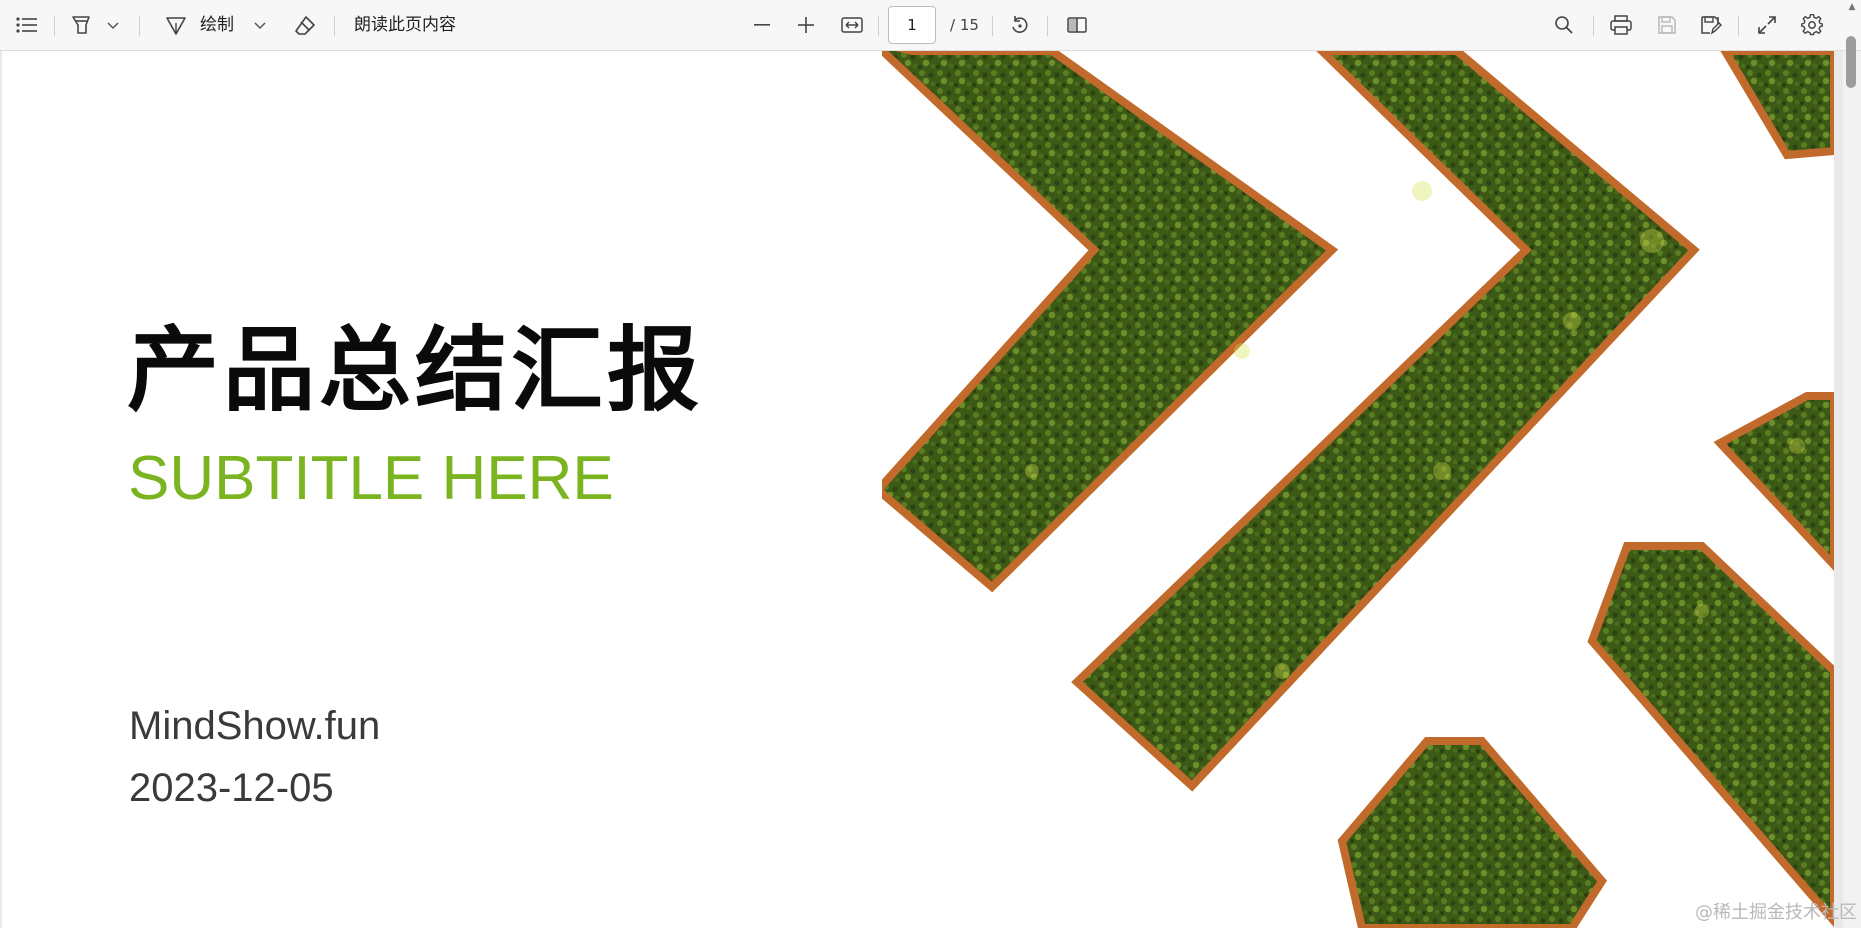 The height and width of the screenshot is (928, 1861). Describe the element at coordinates (762, 25) in the screenshot. I see `minus-icon` at that location.